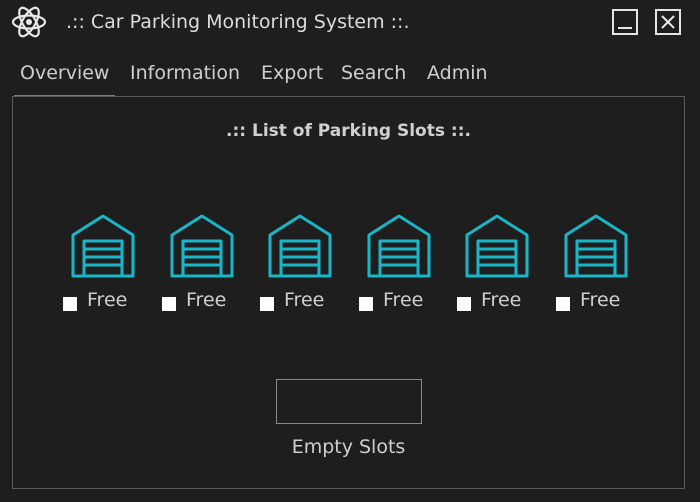  Describe the element at coordinates (348, 447) in the screenshot. I see `empty-slots-label: Empty Slots` at that location.